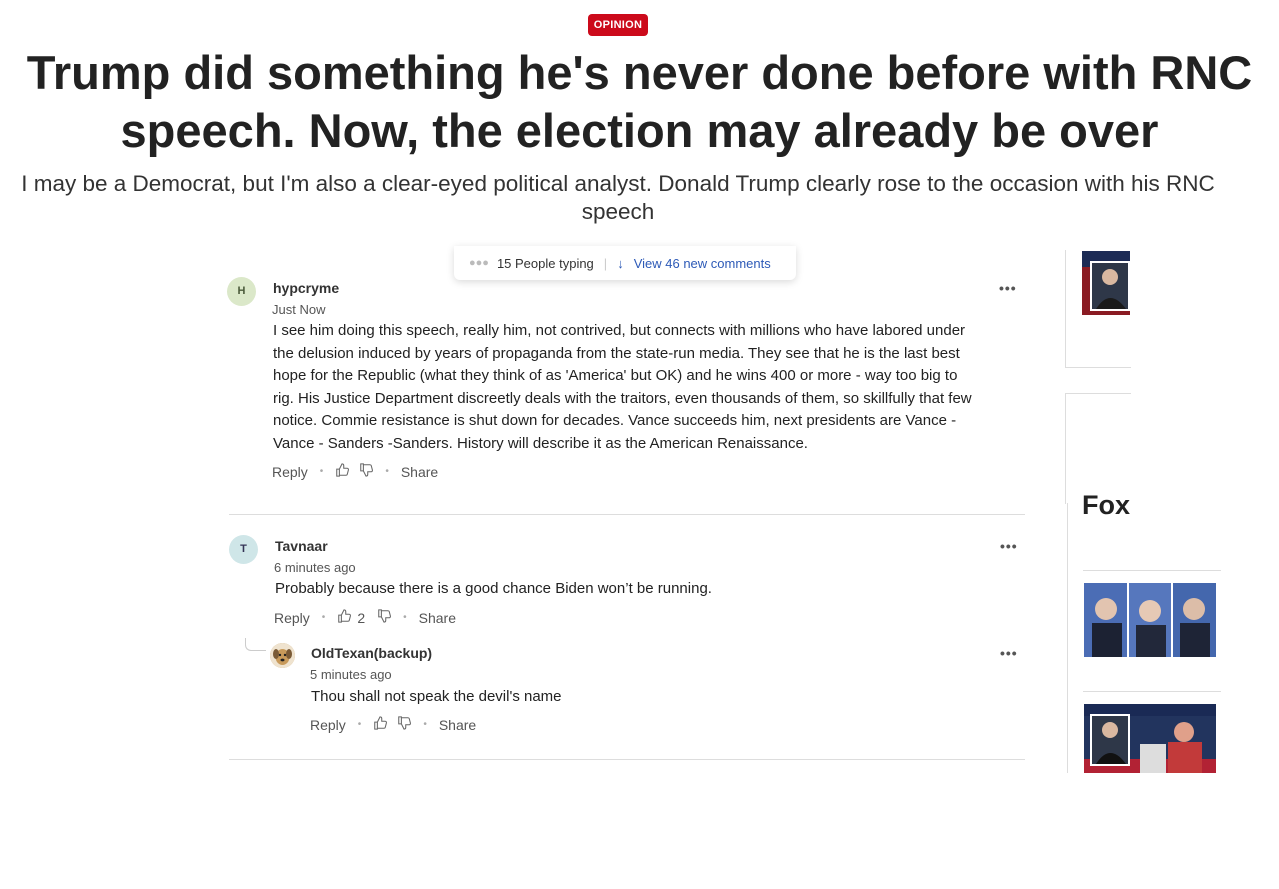  Describe the element at coordinates (351, 674) in the screenshot. I see `comment-timestamp: 5 minutes ago` at that location.